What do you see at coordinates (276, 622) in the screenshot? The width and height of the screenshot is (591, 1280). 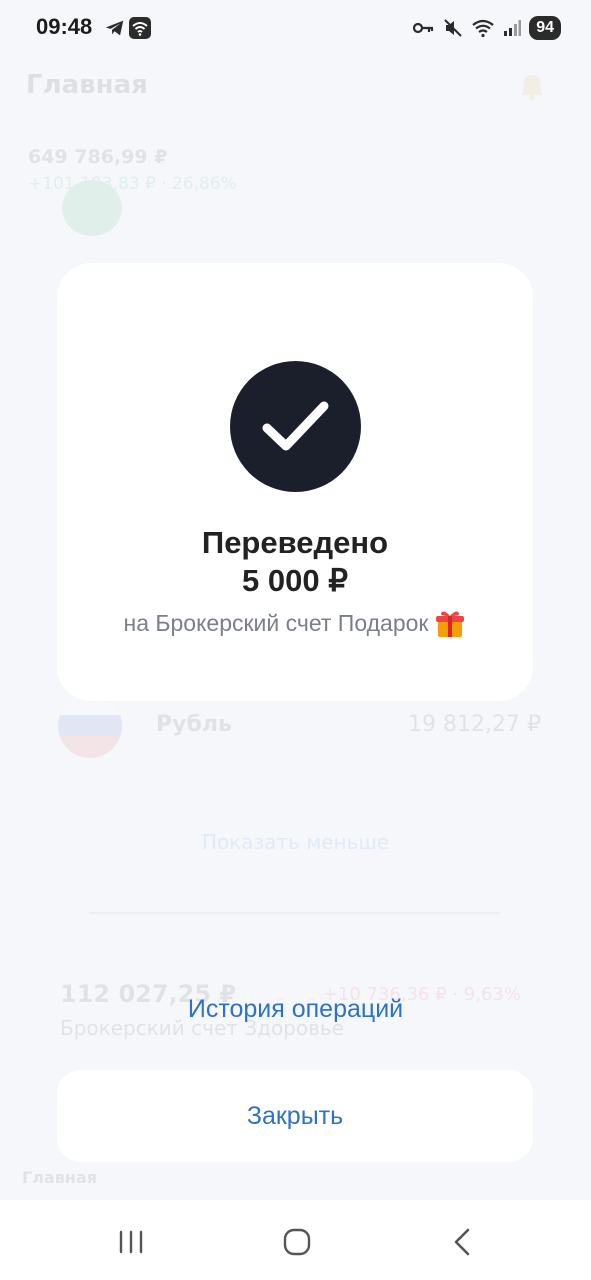 I see `transfer-destination-text: на Брокерский счет Подарок` at bounding box center [276, 622].